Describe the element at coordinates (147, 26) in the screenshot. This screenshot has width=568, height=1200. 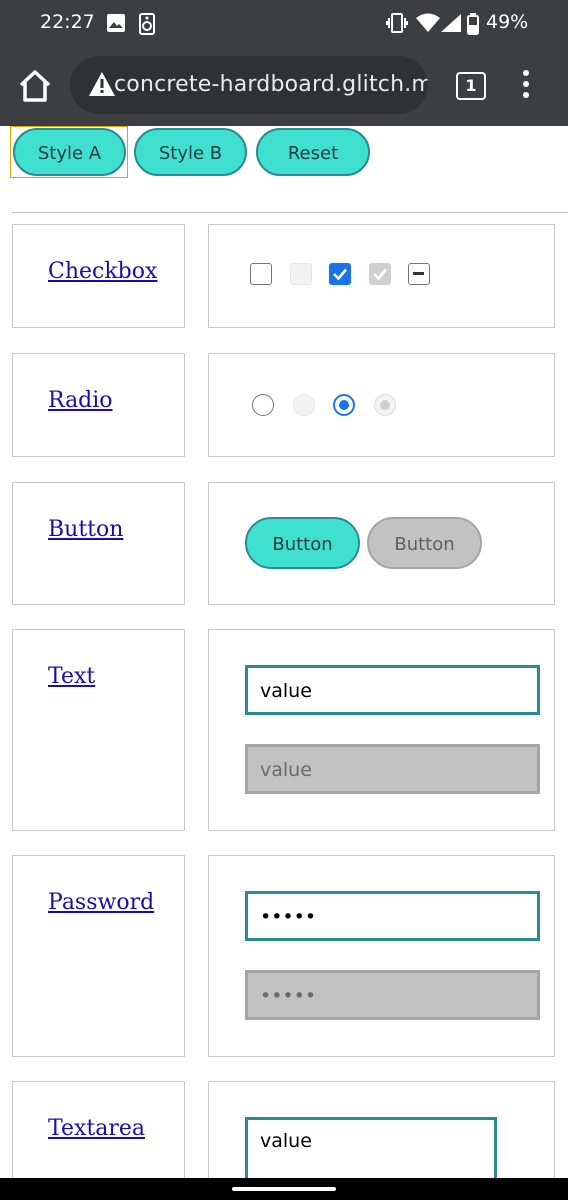
I see `speaker-icon` at that location.